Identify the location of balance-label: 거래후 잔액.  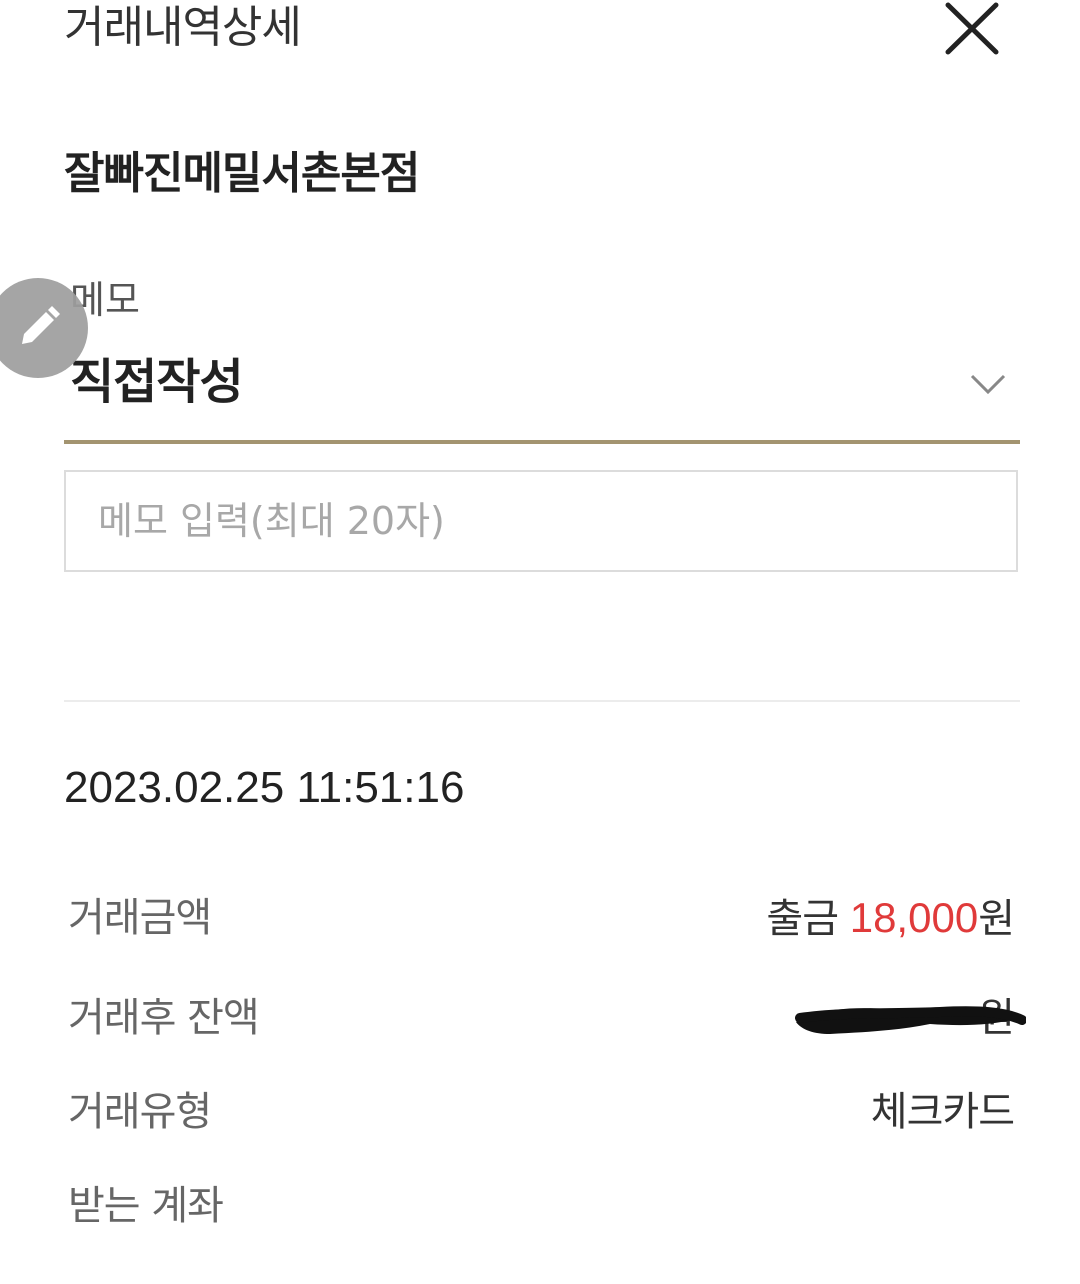
(164, 1018).